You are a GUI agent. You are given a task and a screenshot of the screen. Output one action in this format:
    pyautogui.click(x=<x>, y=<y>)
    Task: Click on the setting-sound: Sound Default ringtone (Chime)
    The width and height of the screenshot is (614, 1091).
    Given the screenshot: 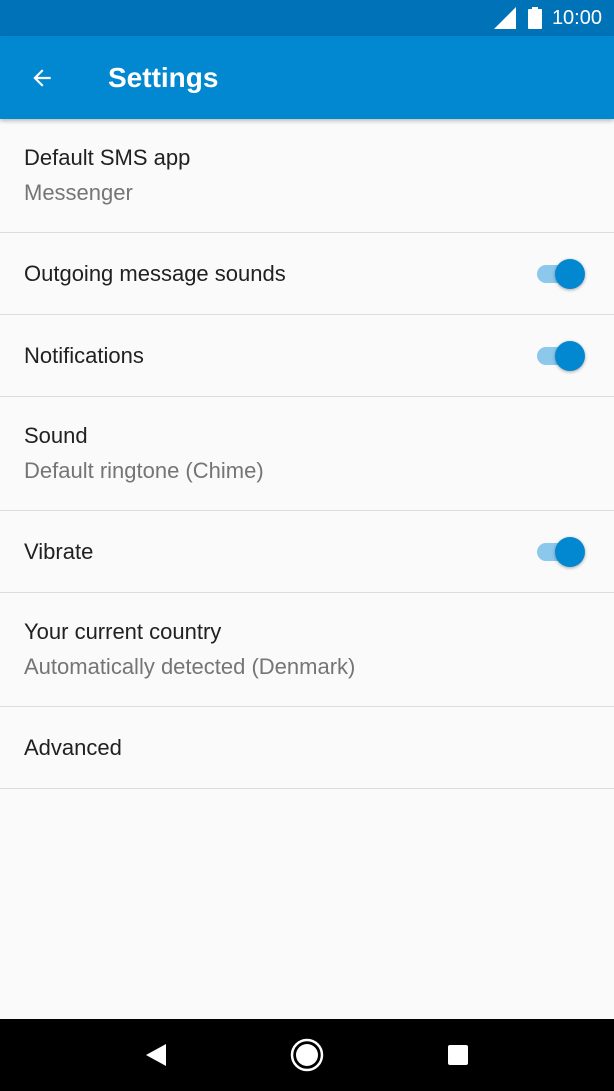 What is the action you would take?
    pyautogui.click(x=307, y=454)
    